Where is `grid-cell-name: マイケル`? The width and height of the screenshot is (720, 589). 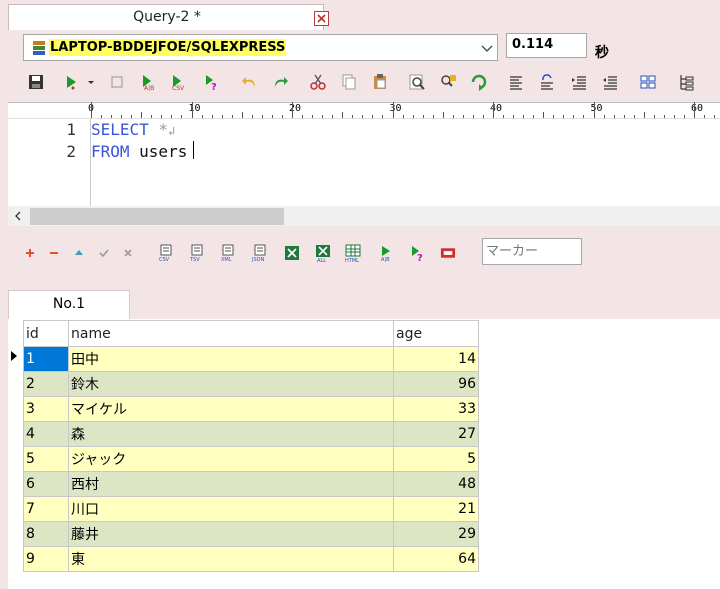
grid-cell-name: マイケル is located at coordinates (231, 409).